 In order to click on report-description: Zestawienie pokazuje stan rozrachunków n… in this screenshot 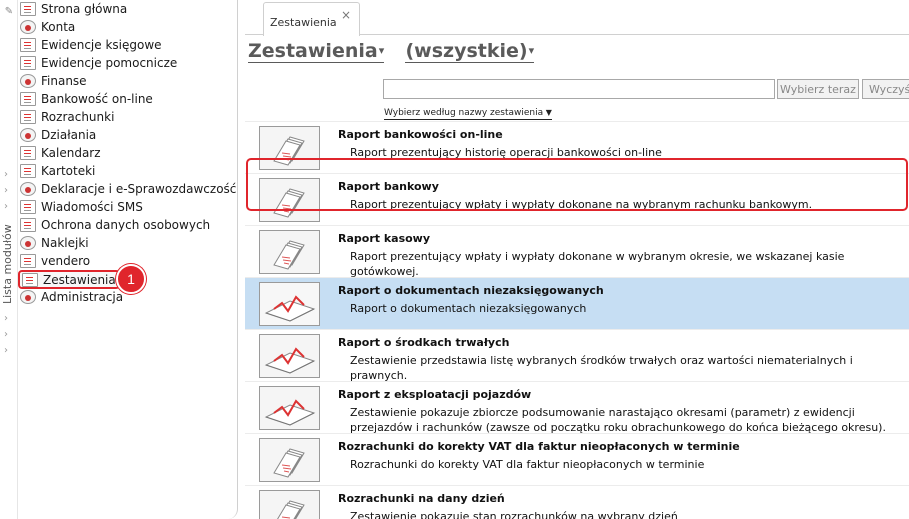, I will do `click(514, 514)`.